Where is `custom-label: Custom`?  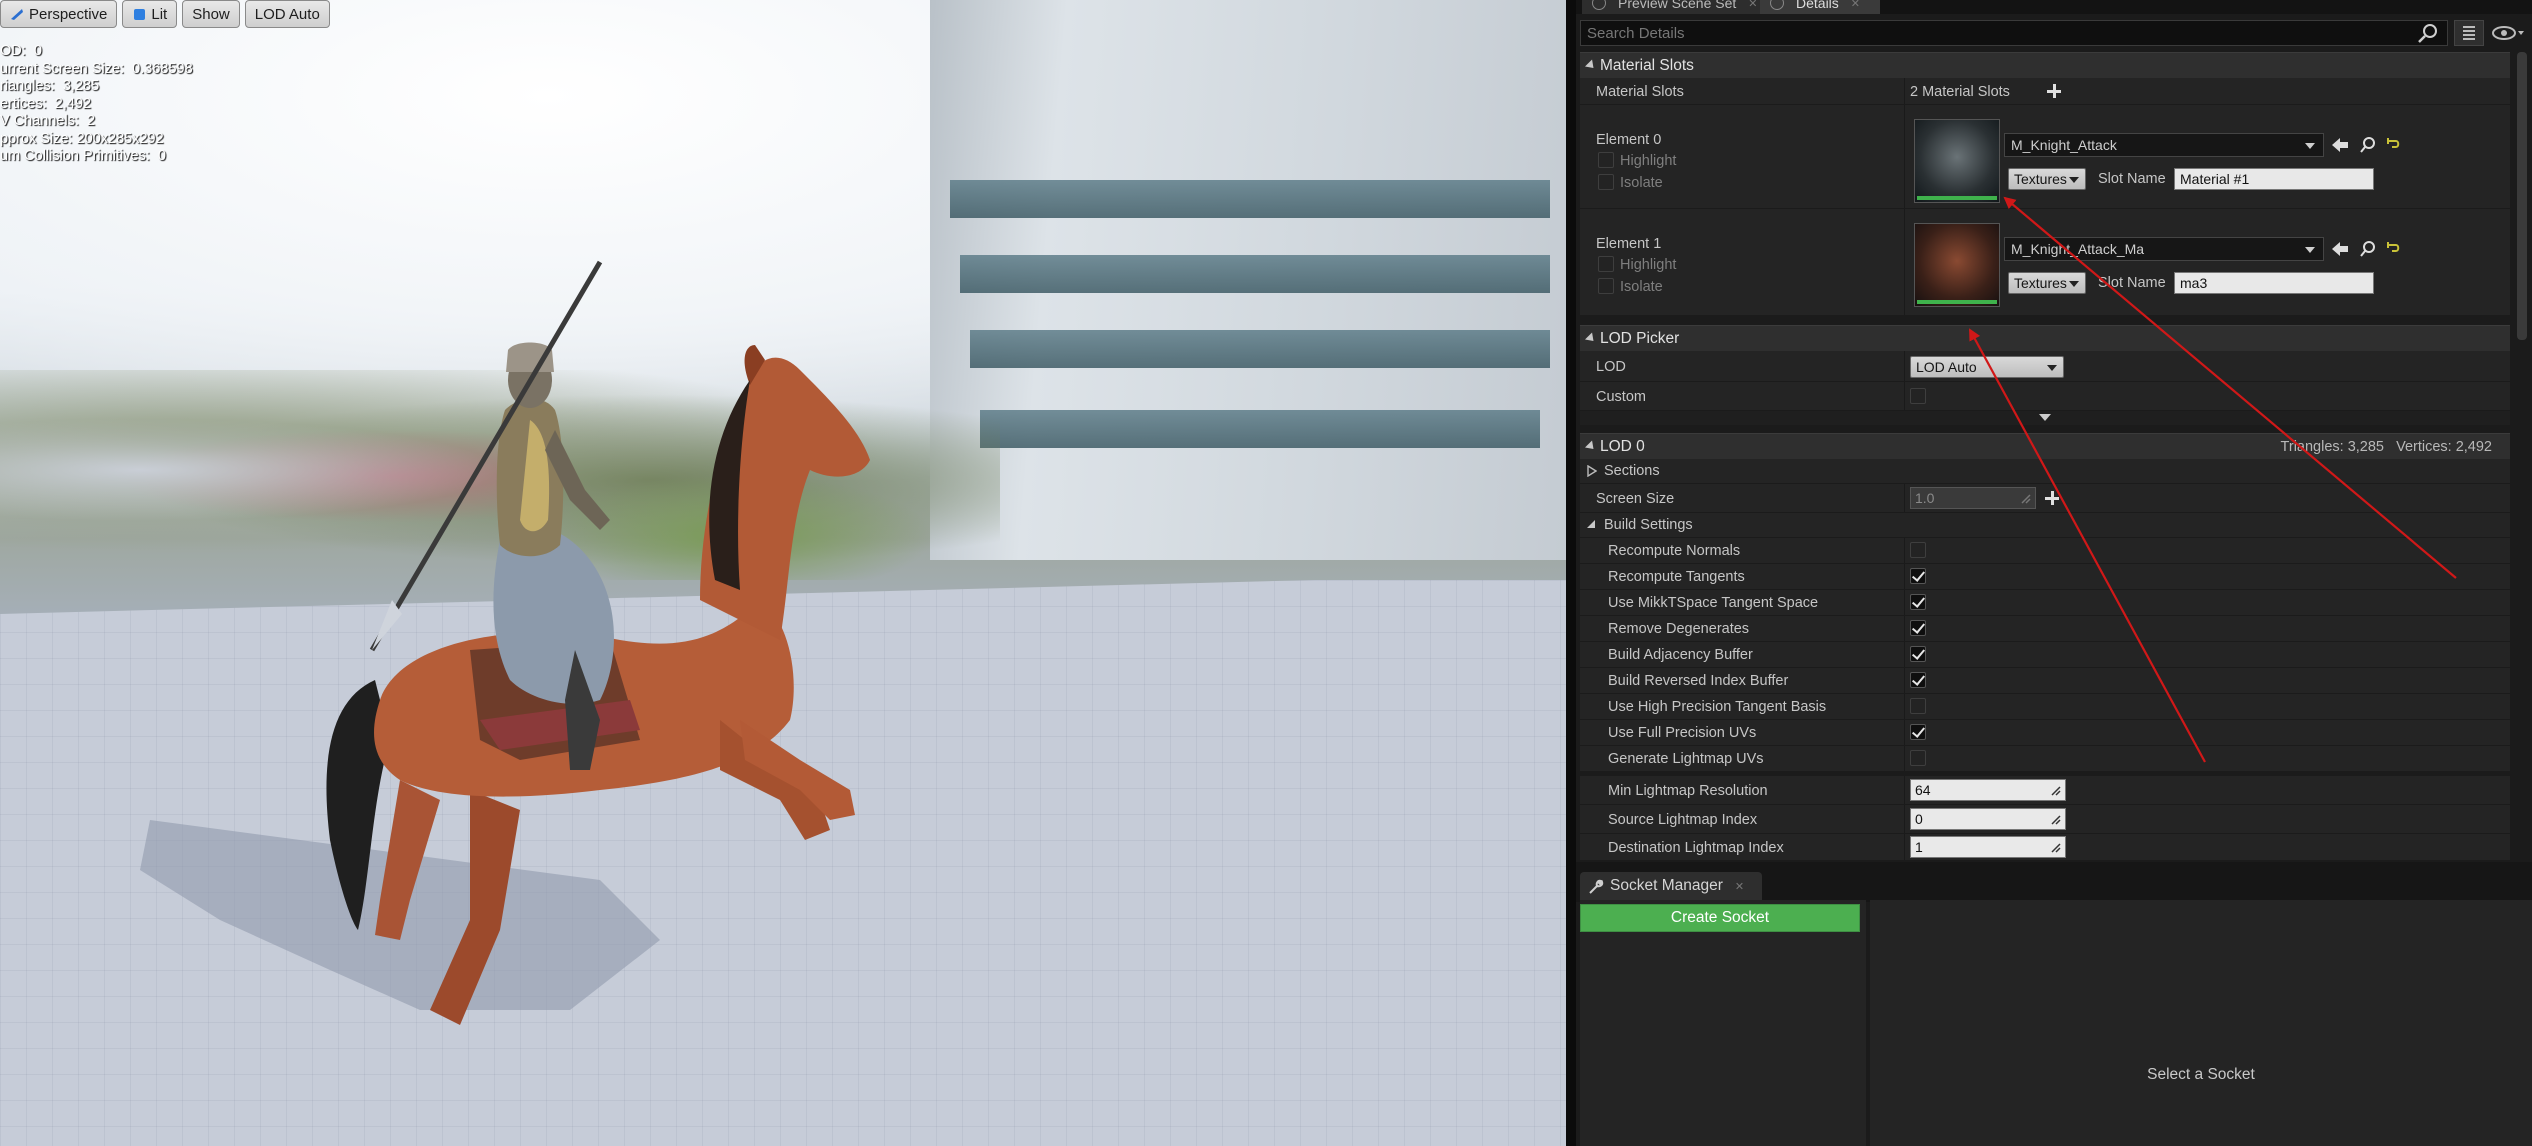 custom-label: Custom is located at coordinates (1621, 397).